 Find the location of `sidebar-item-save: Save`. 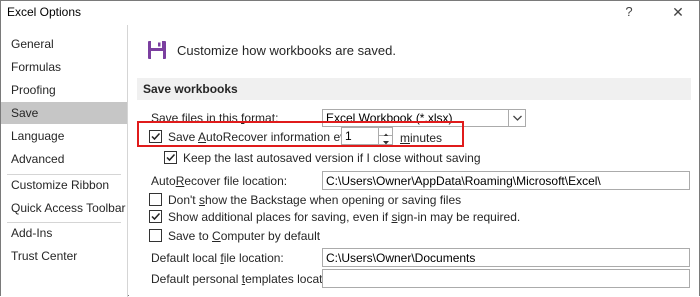

sidebar-item-save: Save is located at coordinates (64, 113).